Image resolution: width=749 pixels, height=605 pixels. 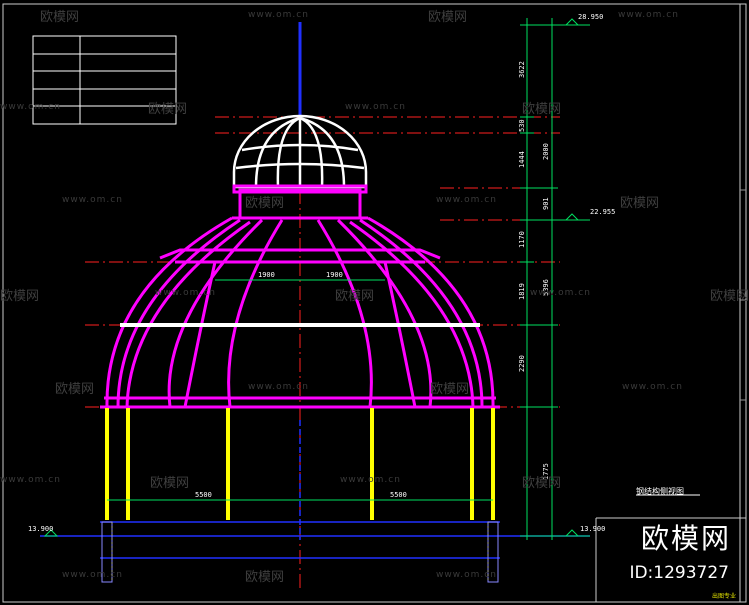 I want to click on dim-label: 530, so click(x=522, y=125).